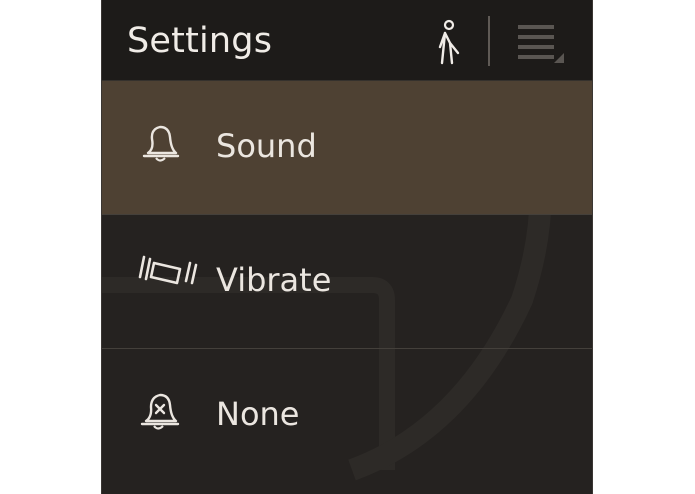 The width and height of the screenshot is (695, 494). I want to click on accessibility-icon, so click(449, 43).